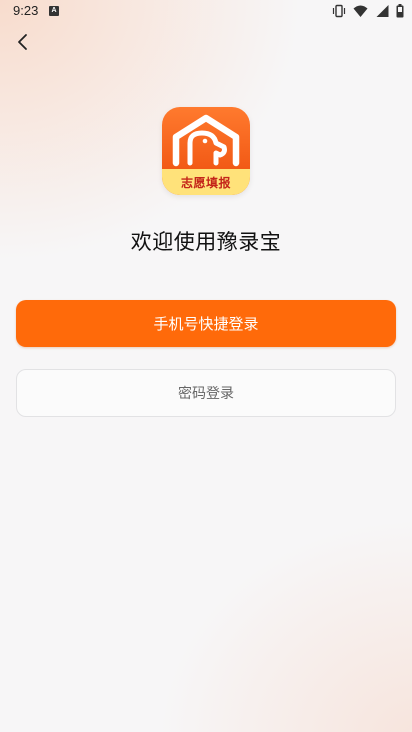 The image size is (412, 732). I want to click on password-login-button: 密码登录, so click(206, 393).